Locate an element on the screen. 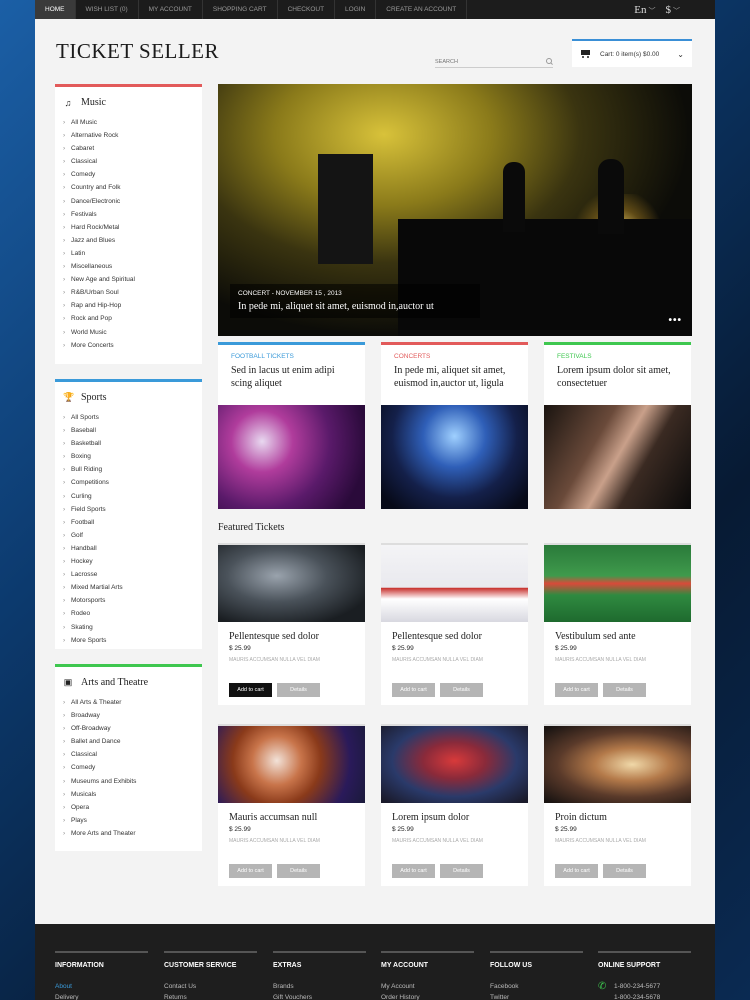 The height and width of the screenshot is (1000, 750). sidebar-sports-item: Motorsports is located at coordinates (128, 600).